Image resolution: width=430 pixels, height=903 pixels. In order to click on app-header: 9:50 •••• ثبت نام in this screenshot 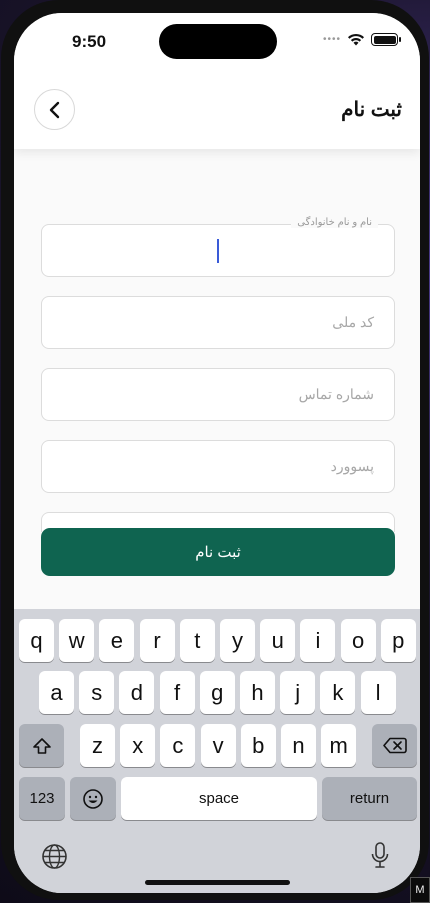, I will do `click(217, 81)`.